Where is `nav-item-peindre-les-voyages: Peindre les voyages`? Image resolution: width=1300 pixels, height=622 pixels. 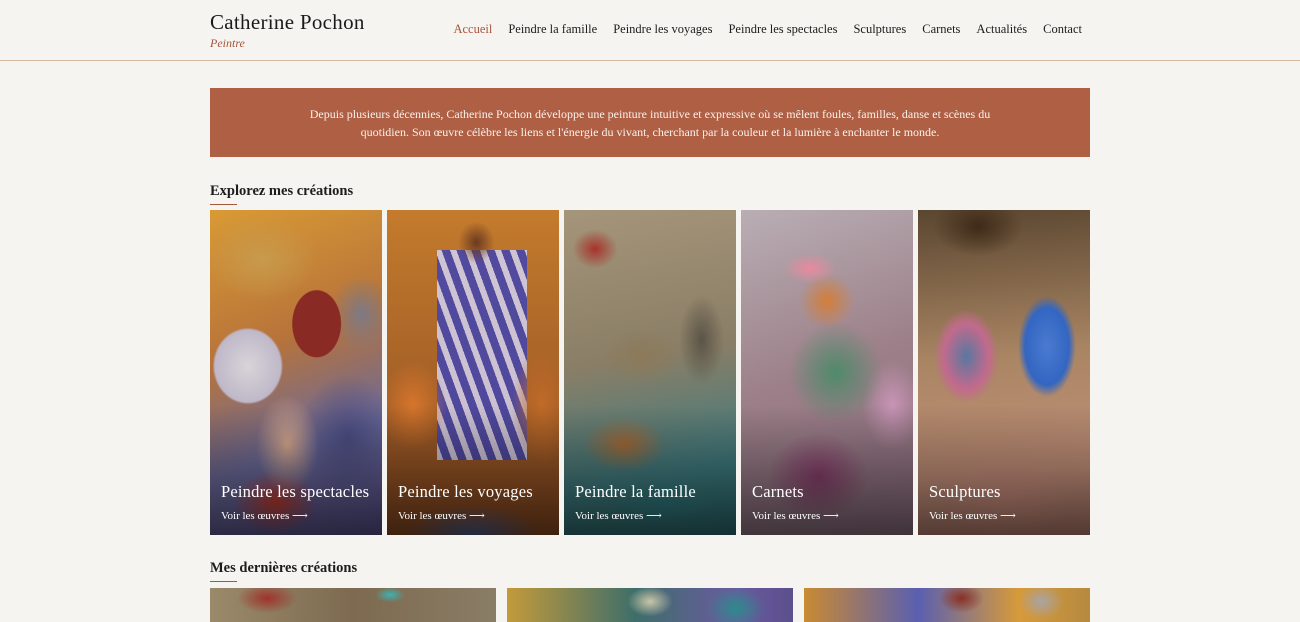 nav-item-peindre-les-voyages: Peindre les voyages is located at coordinates (662, 29).